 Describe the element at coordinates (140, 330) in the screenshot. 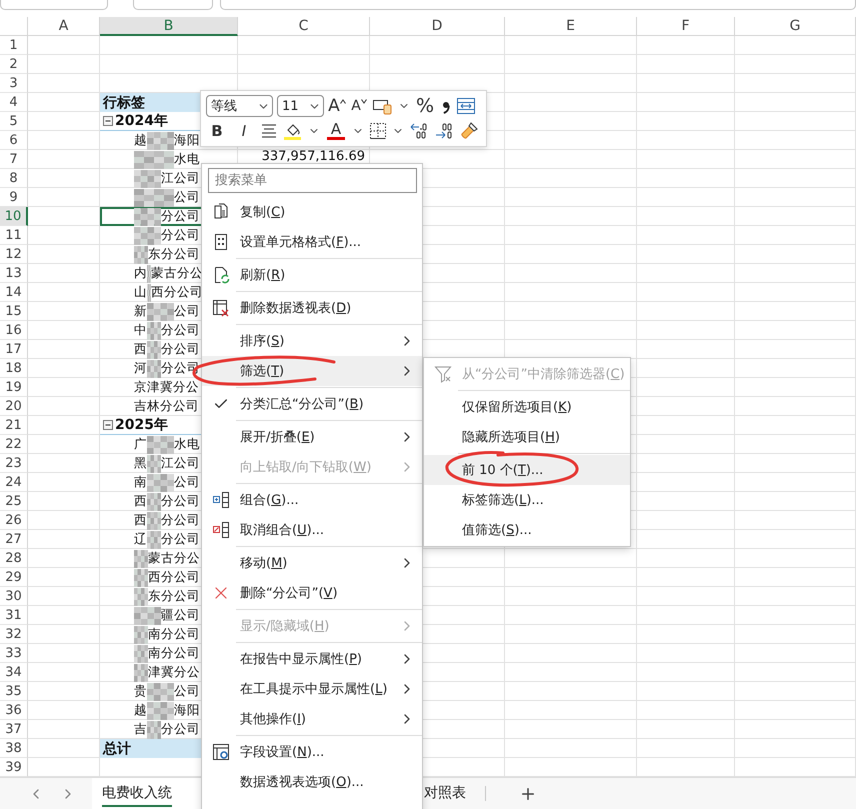

I see `row-label: 中` at that location.